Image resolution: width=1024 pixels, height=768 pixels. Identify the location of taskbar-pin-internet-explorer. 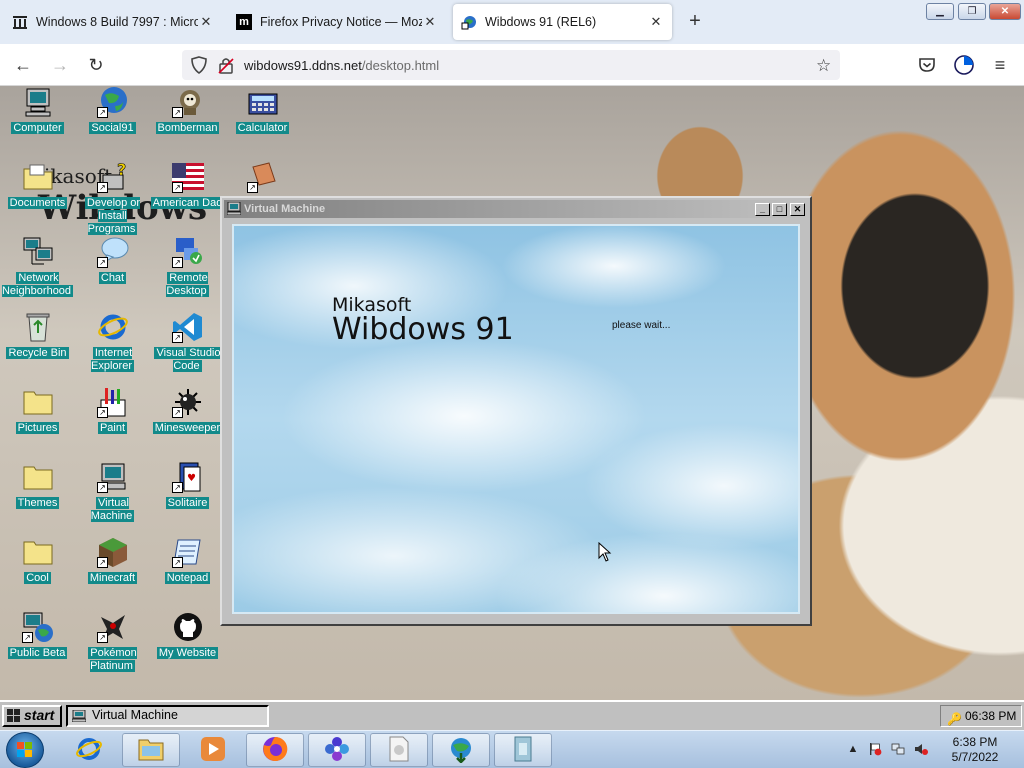
(89, 750).